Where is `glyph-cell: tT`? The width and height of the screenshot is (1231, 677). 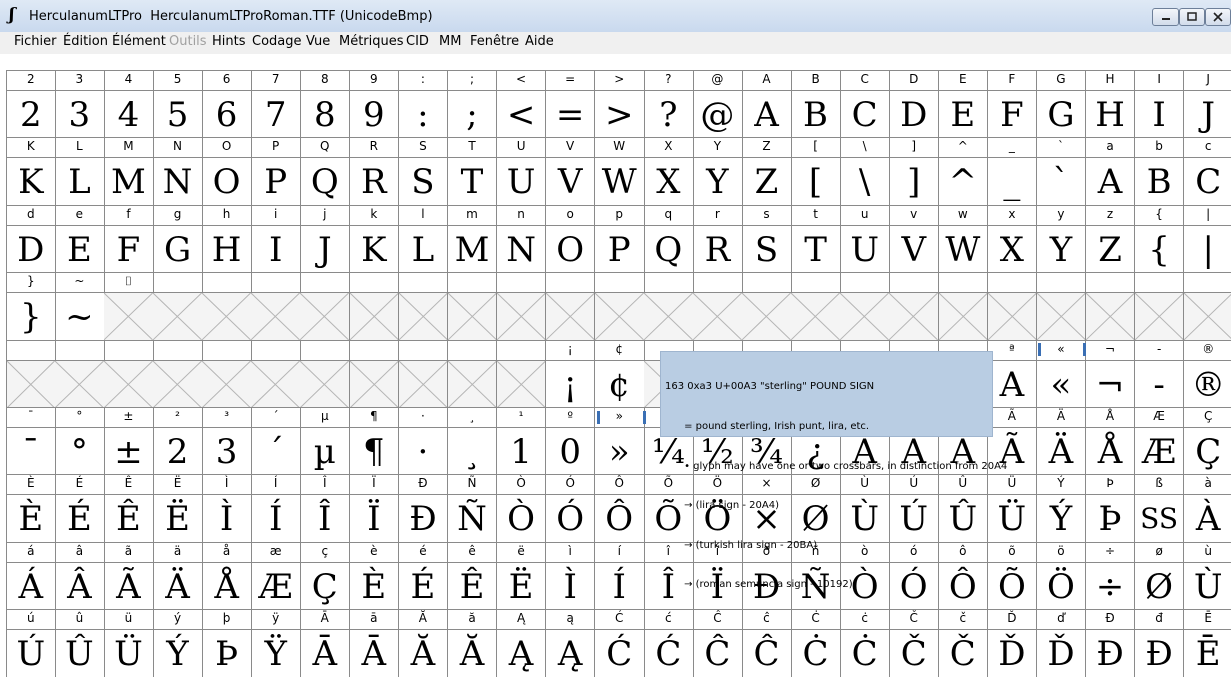 glyph-cell: tT is located at coordinates (816, 238).